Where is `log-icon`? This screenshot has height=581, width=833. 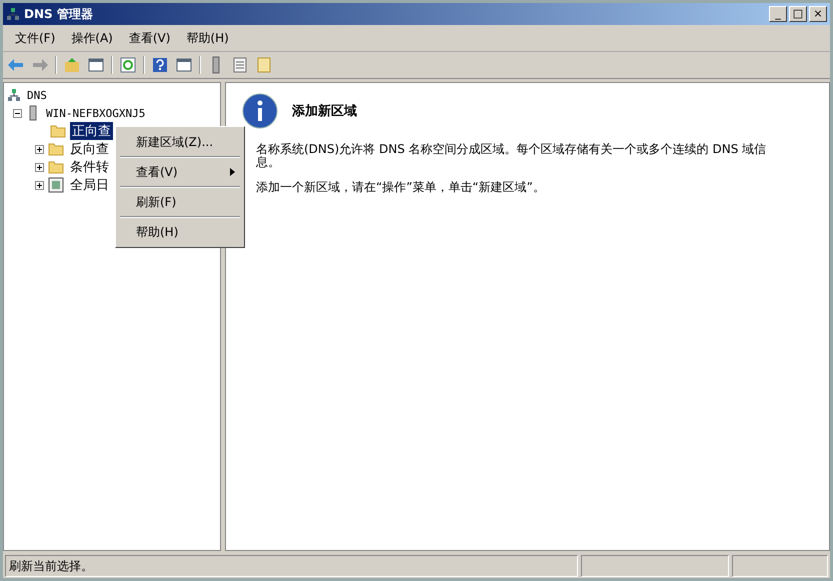 log-icon is located at coordinates (56, 185).